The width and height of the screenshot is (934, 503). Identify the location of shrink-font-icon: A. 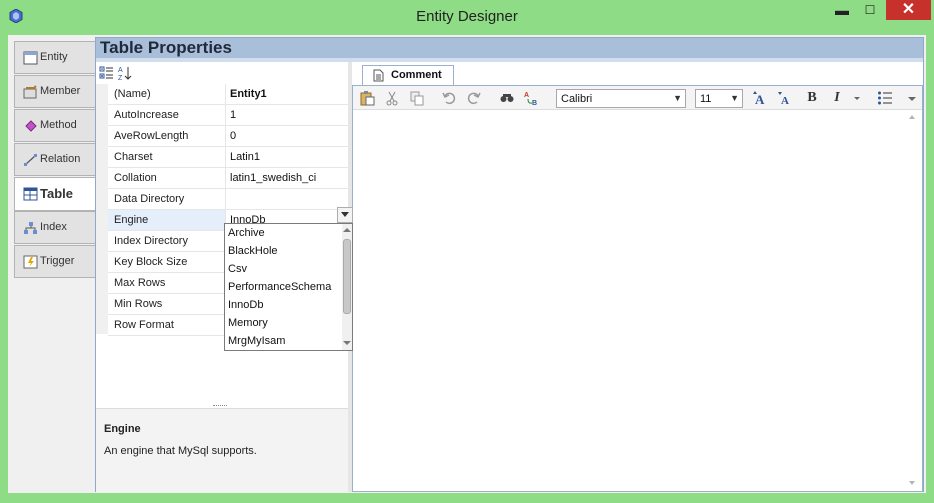
(785, 98).